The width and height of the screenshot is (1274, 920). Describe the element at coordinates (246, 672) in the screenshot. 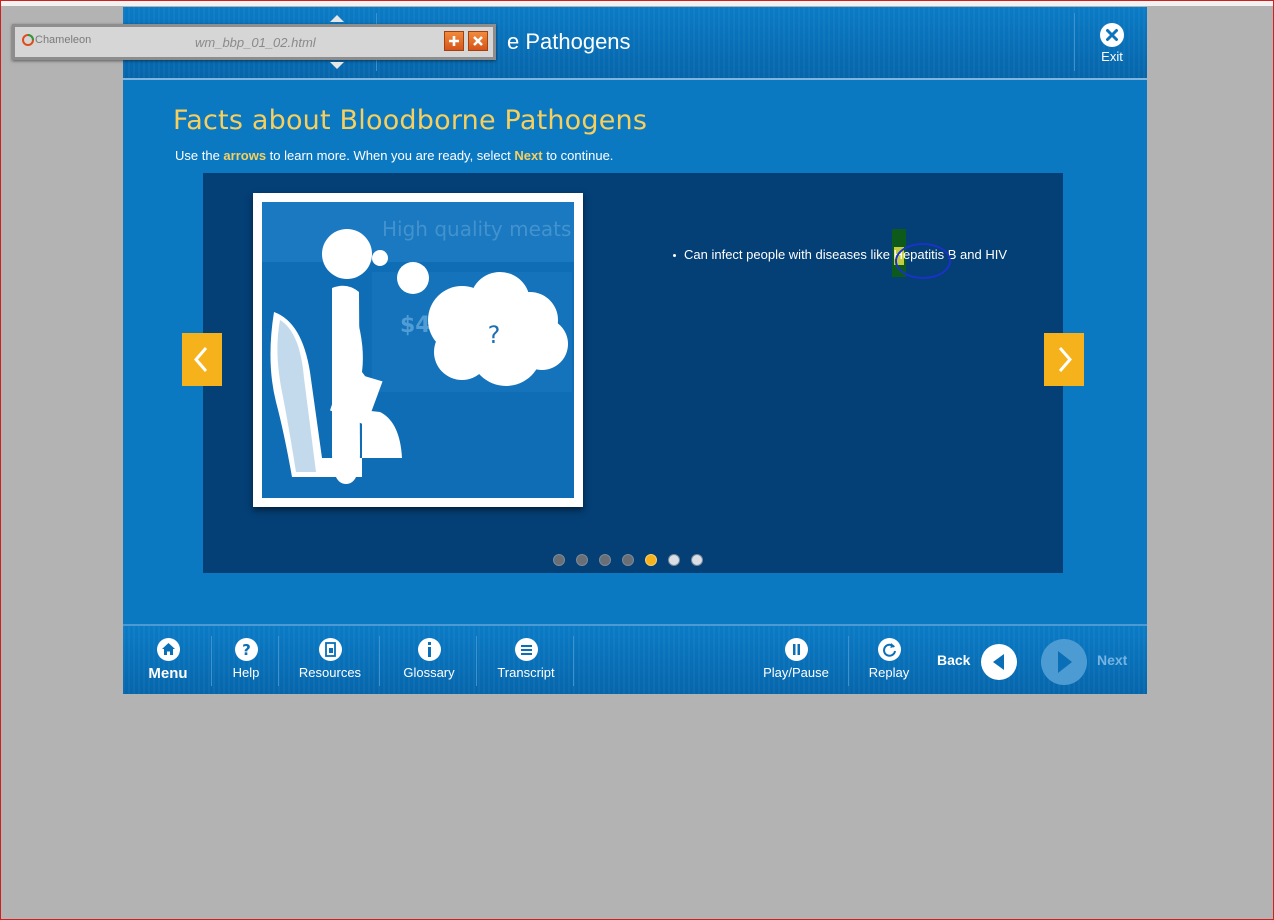

I see `help-label: Help` at that location.